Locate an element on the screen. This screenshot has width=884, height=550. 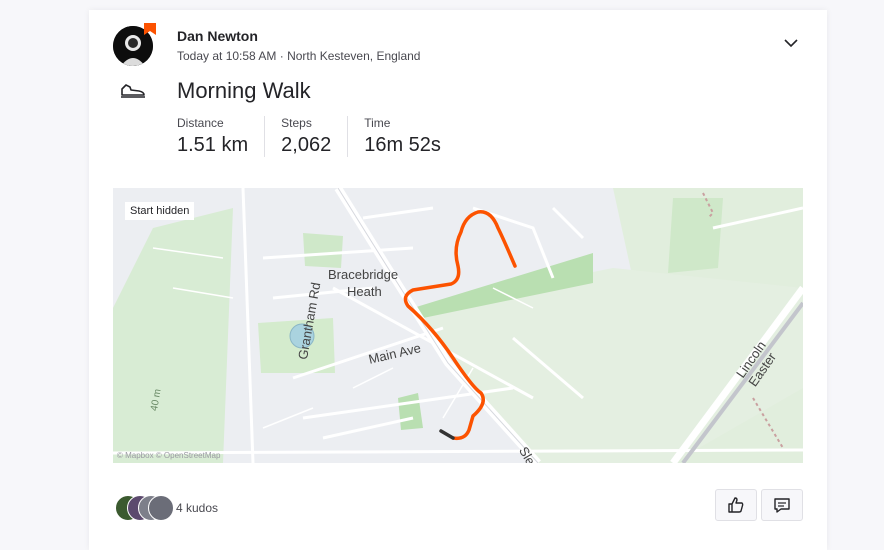
kudos-button is located at coordinates (736, 505).